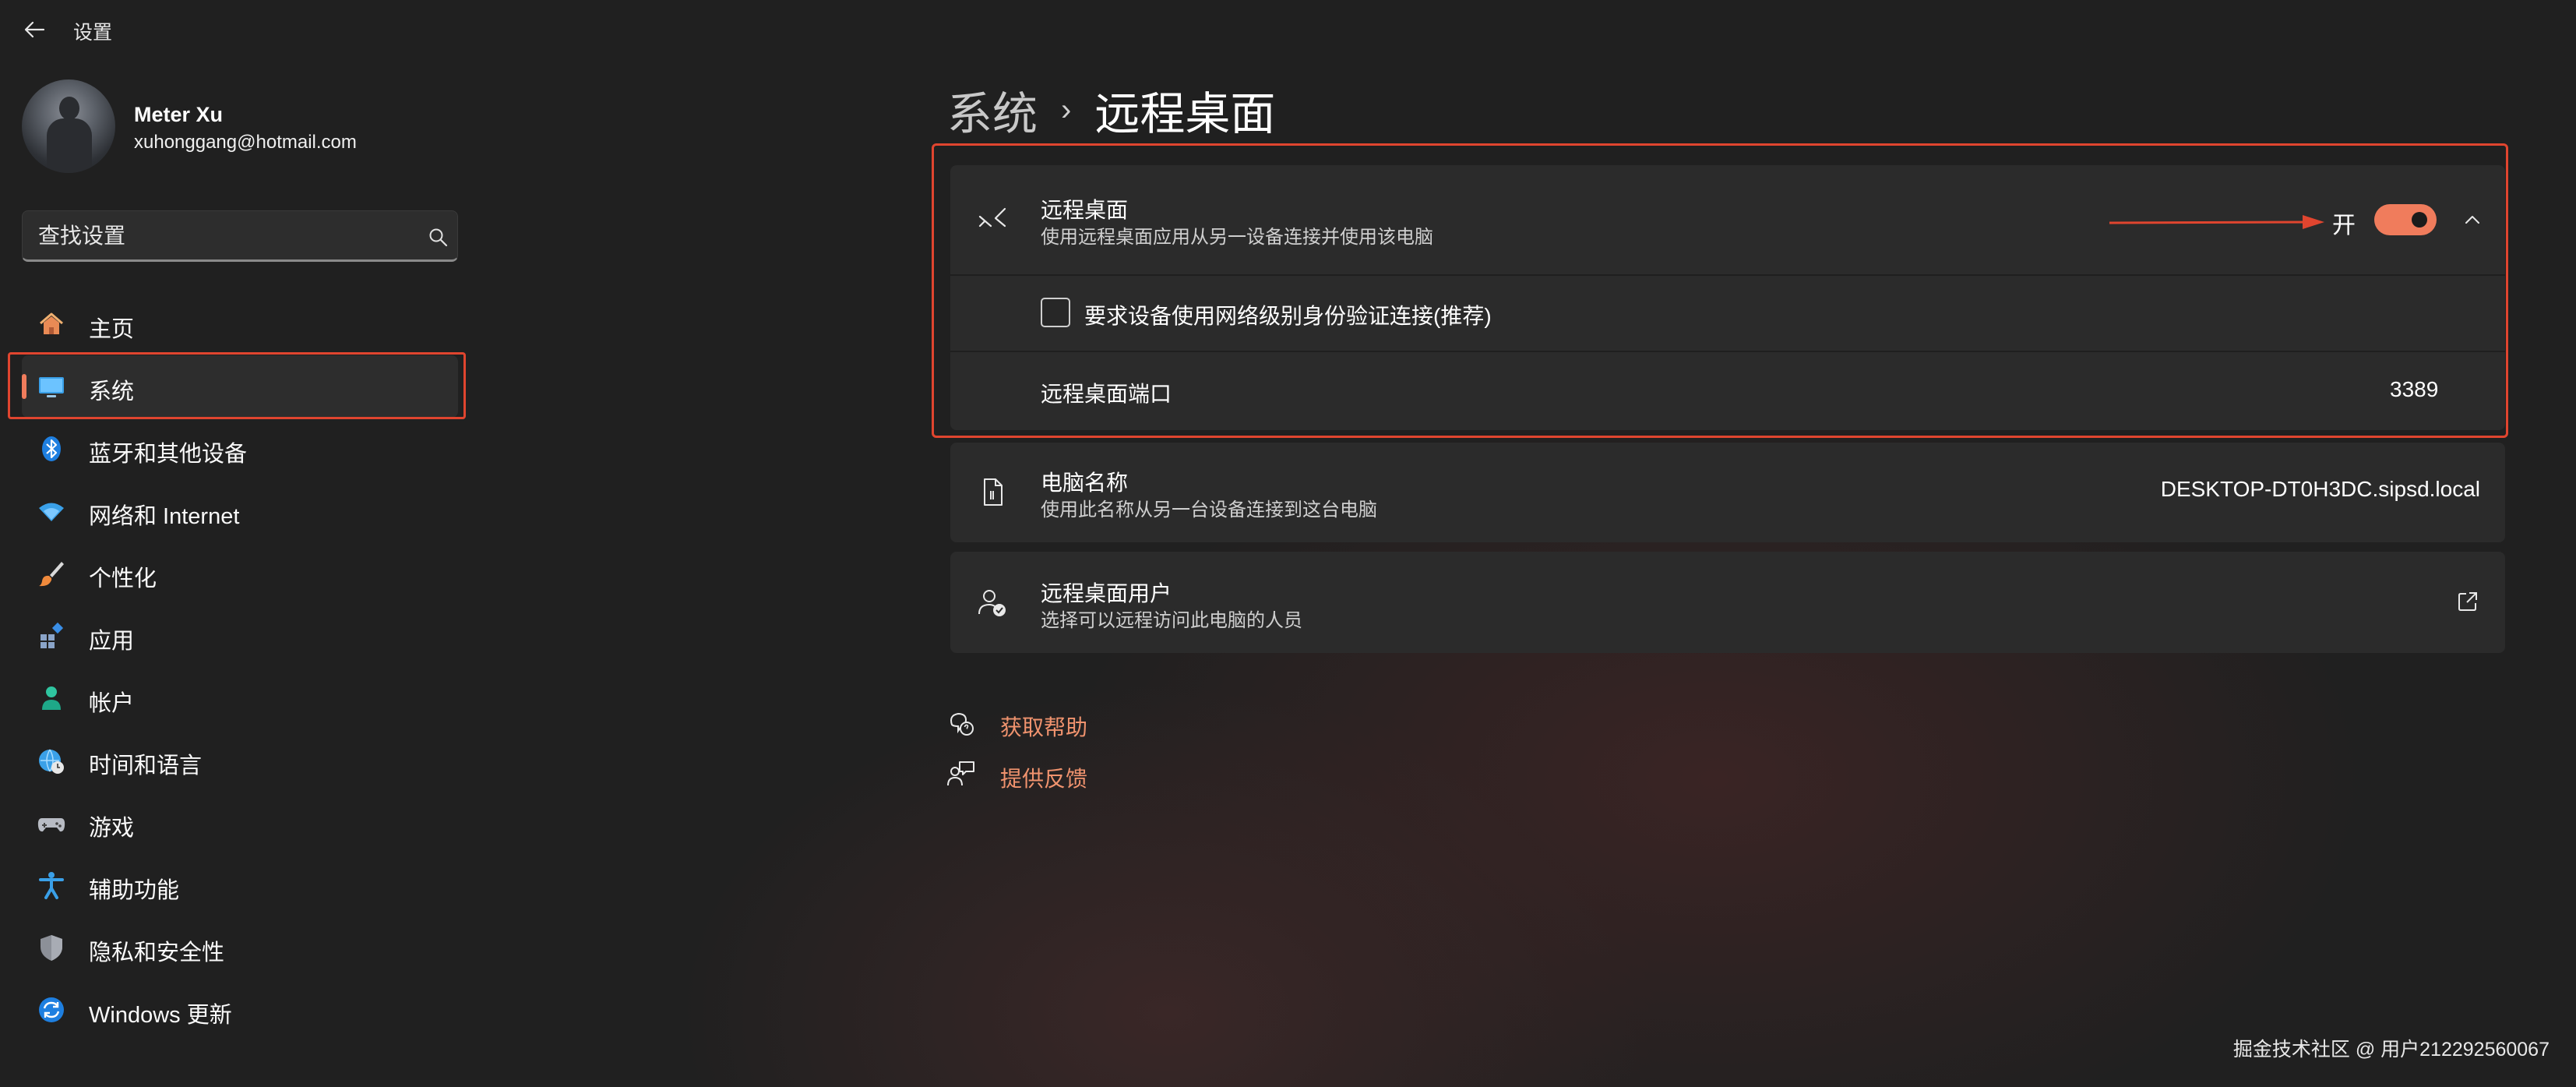 The image size is (2576, 1087). Describe the element at coordinates (2344, 226) in the screenshot. I see `toggle-state-text: 开` at that location.